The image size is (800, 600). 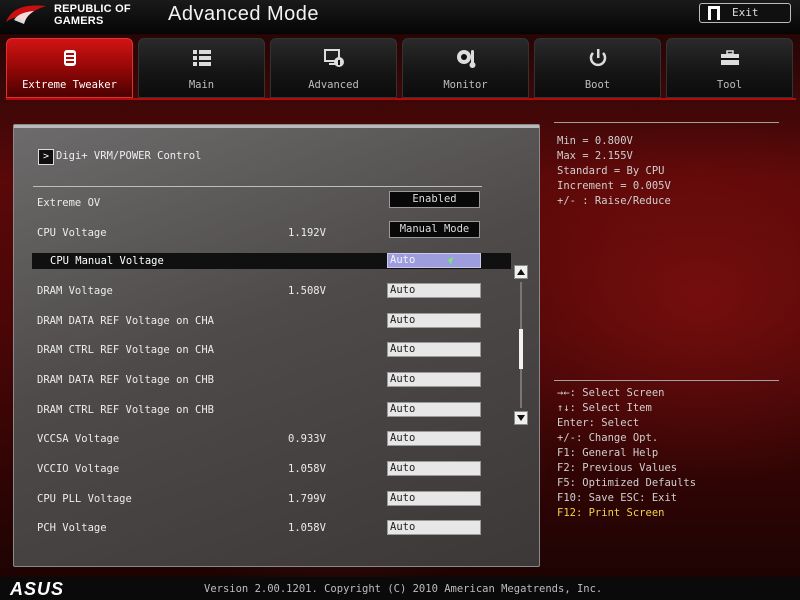 What do you see at coordinates (666, 380) in the screenshot?
I see `help-divider-mid` at bounding box center [666, 380].